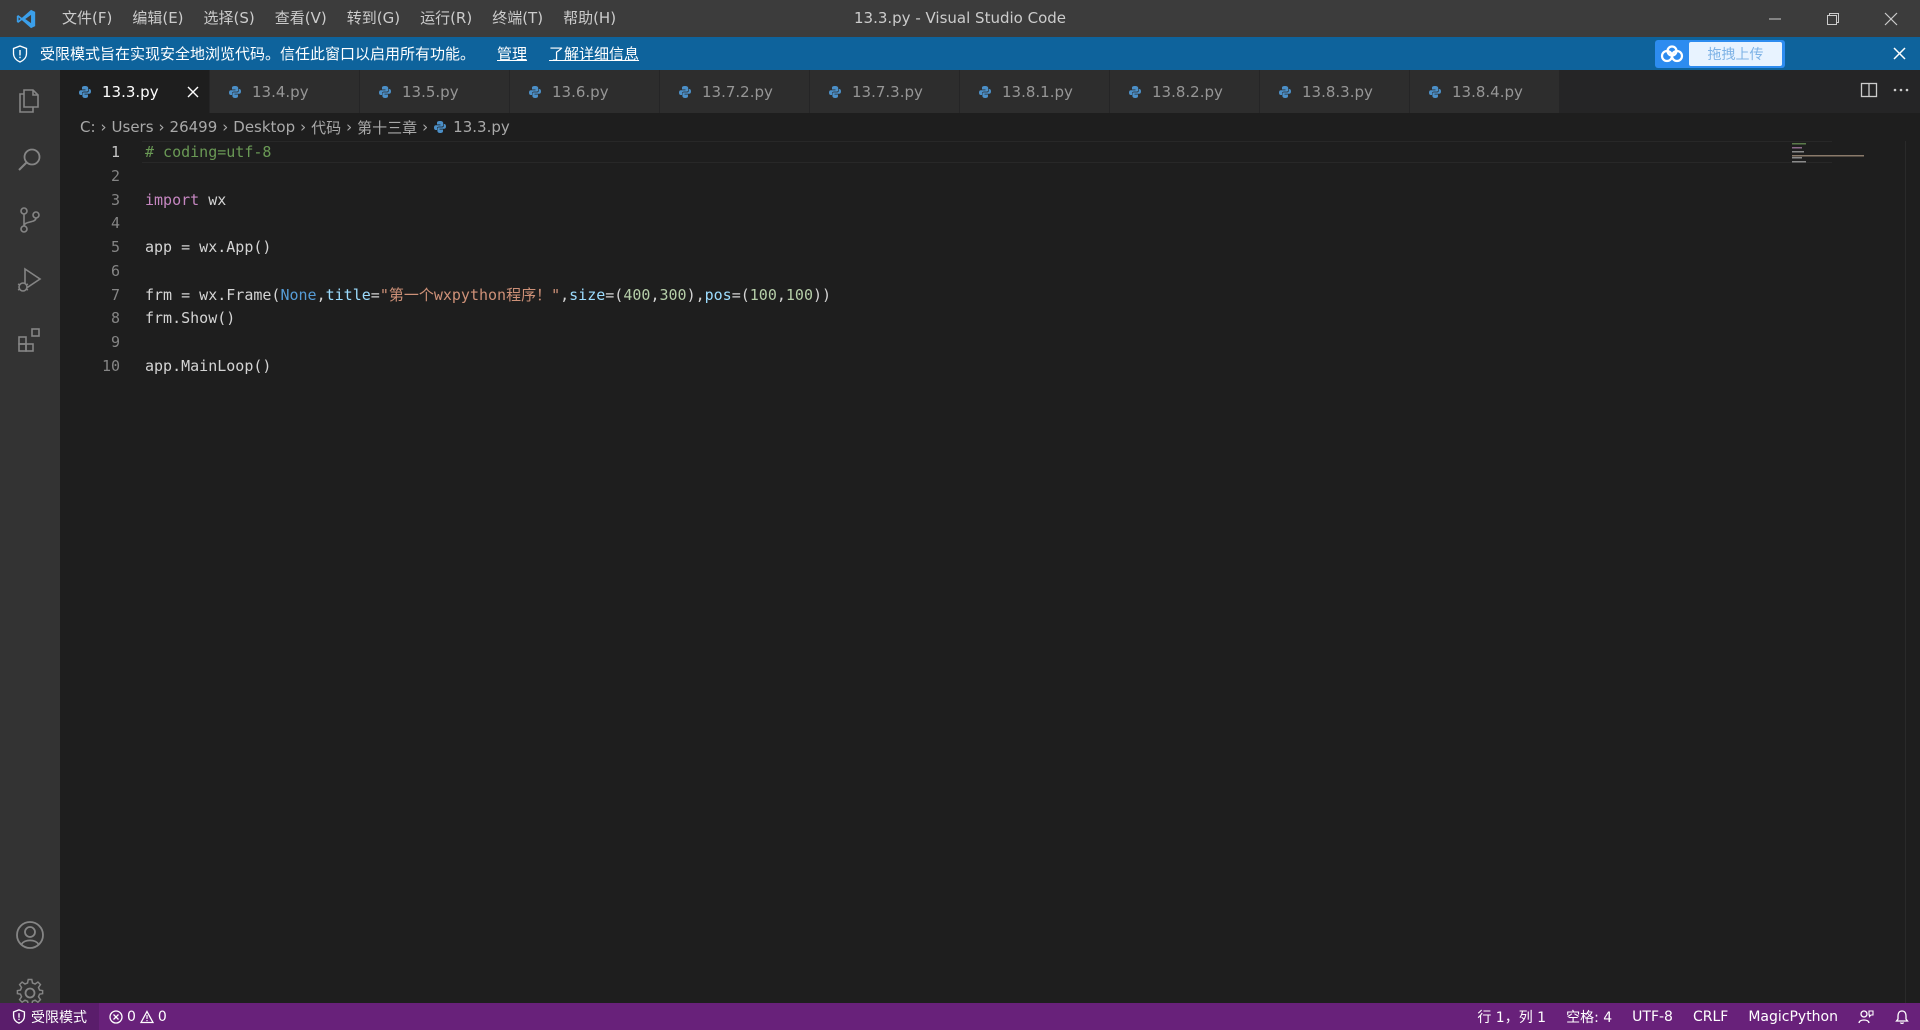 The height and width of the screenshot is (1030, 1920). Describe the element at coordinates (326, 127) in the screenshot. I see `breadcrumb-item: 代码` at that location.